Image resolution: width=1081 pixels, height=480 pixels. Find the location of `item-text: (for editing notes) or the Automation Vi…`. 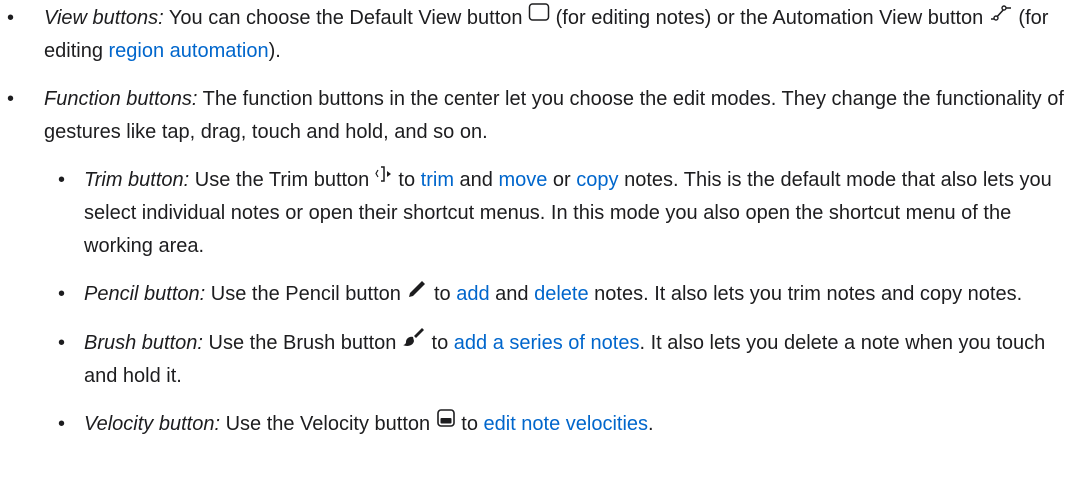

item-text: (for editing notes) or the Automation Vi… is located at coordinates (769, 18).